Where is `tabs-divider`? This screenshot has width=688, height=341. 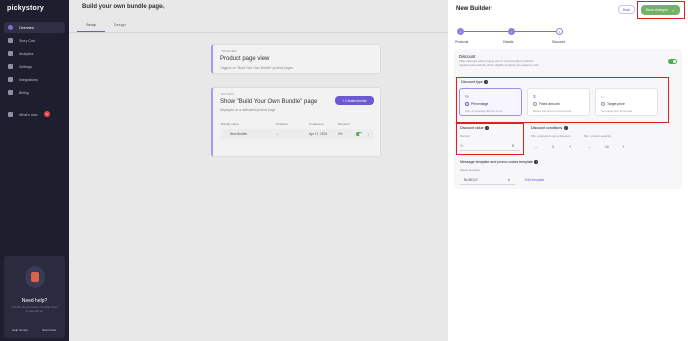
tabs-divider is located at coordinates (258, 32).